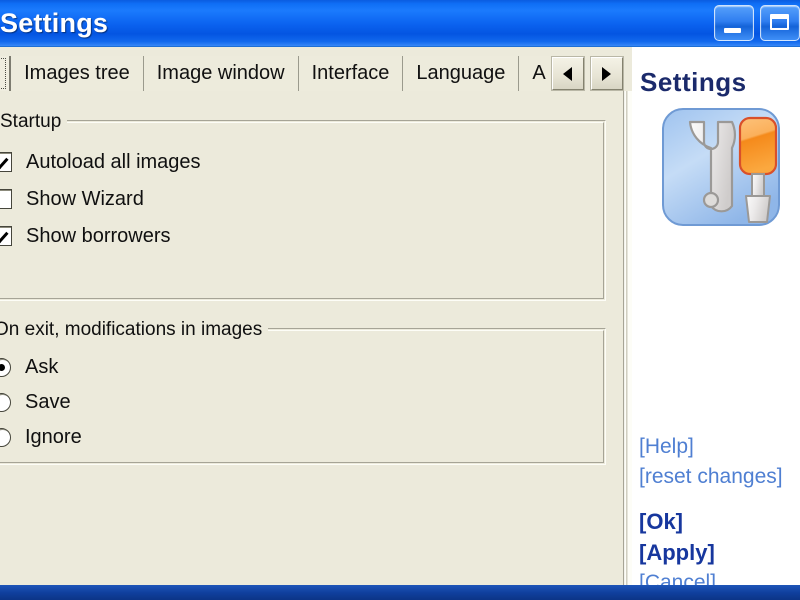 The image size is (800, 600). What do you see at coordinates (34, 122) in the screenshot?
I see `group-startup-title: Startup` at bounding box center [34, 122].